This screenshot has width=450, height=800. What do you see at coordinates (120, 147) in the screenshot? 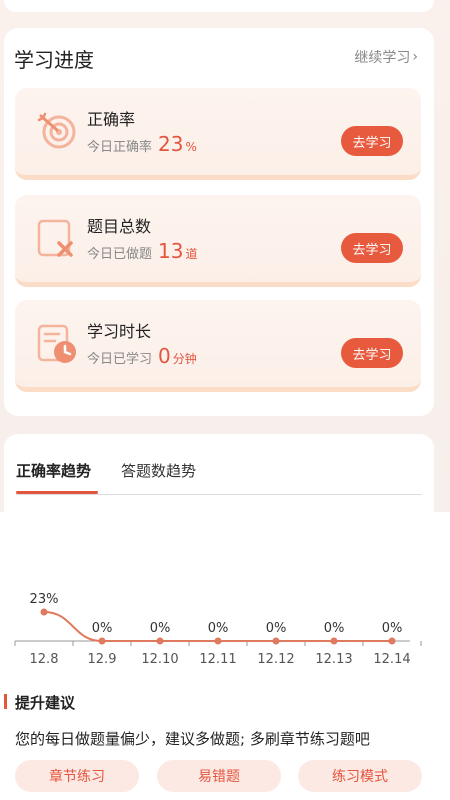
I see `stat-sub-text: 今日正确率` at bounding box center [120, 147].